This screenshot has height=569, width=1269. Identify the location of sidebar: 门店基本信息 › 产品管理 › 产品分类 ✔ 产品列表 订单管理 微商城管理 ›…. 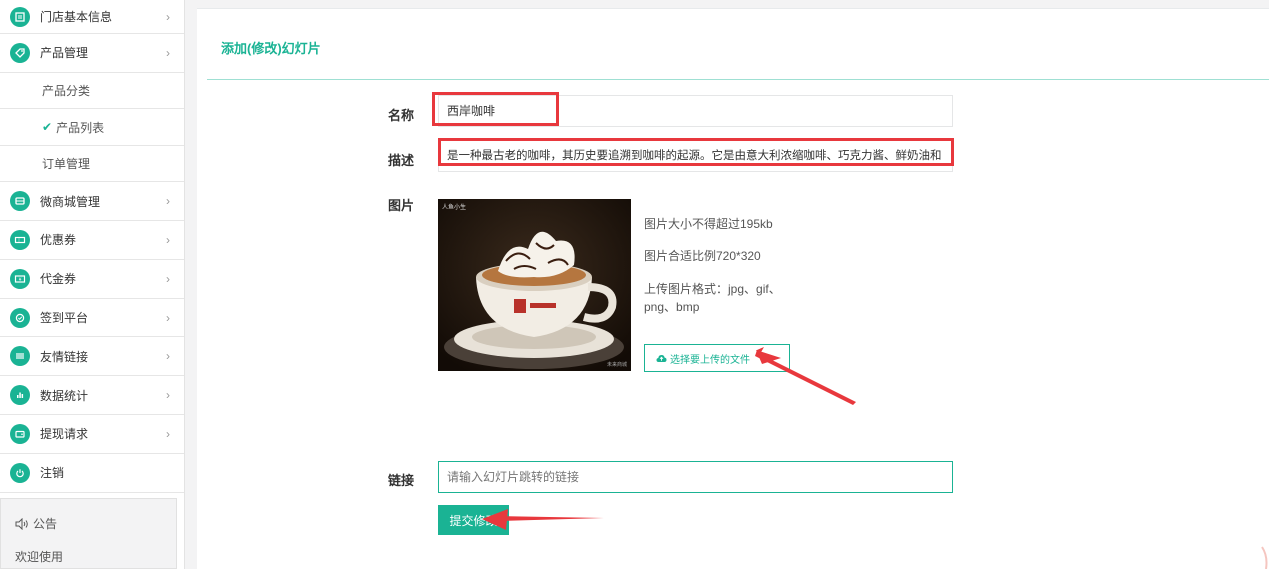
(92, 284).